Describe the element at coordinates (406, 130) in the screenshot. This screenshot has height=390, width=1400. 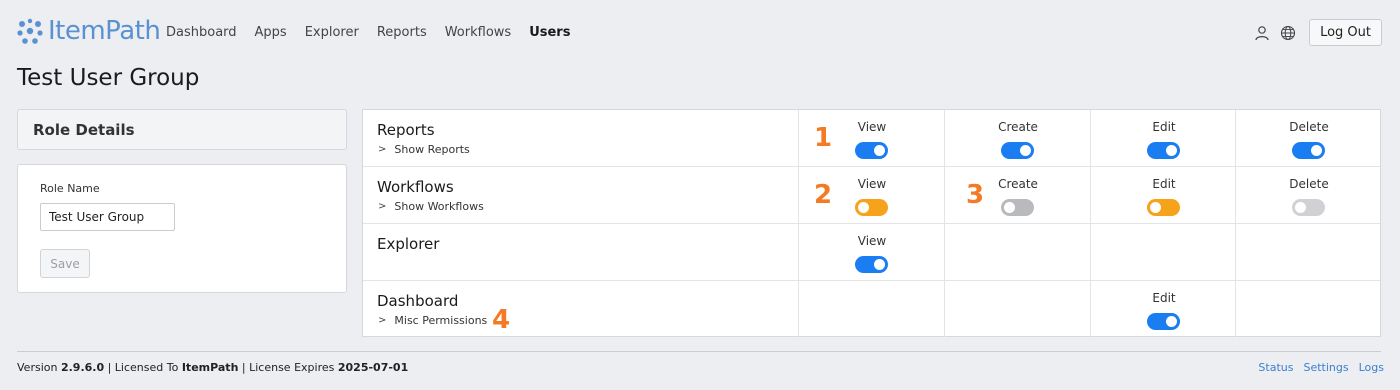
I see `row-title-reports: Reports` at that location.